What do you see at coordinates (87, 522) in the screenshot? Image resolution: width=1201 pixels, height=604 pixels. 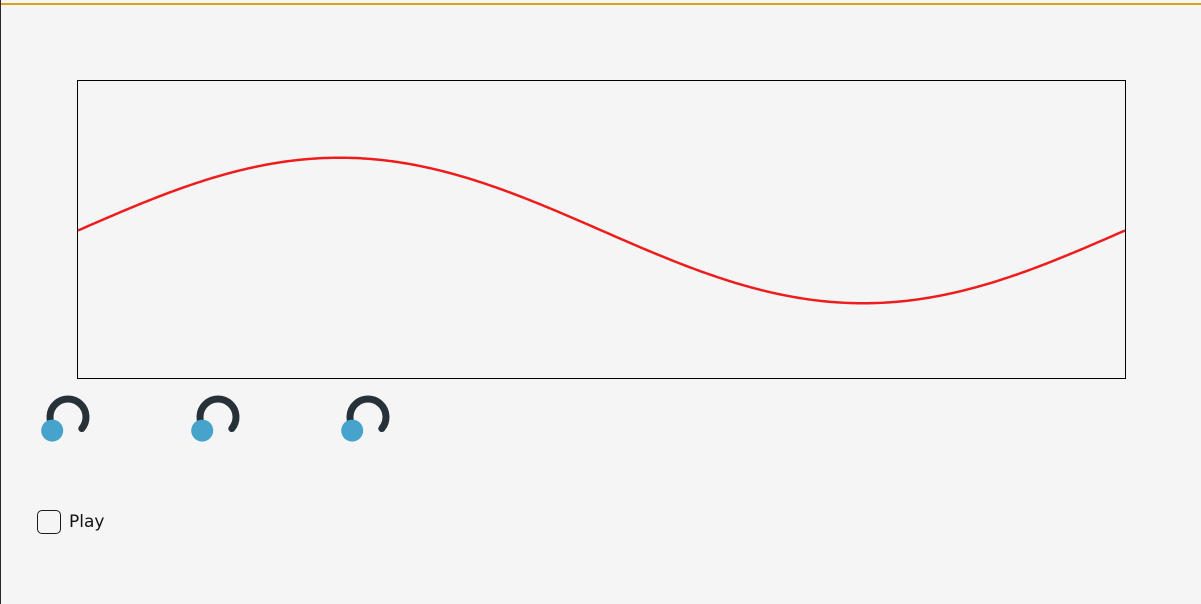 I see `play-label: Play` at bounding box center [87, 522].